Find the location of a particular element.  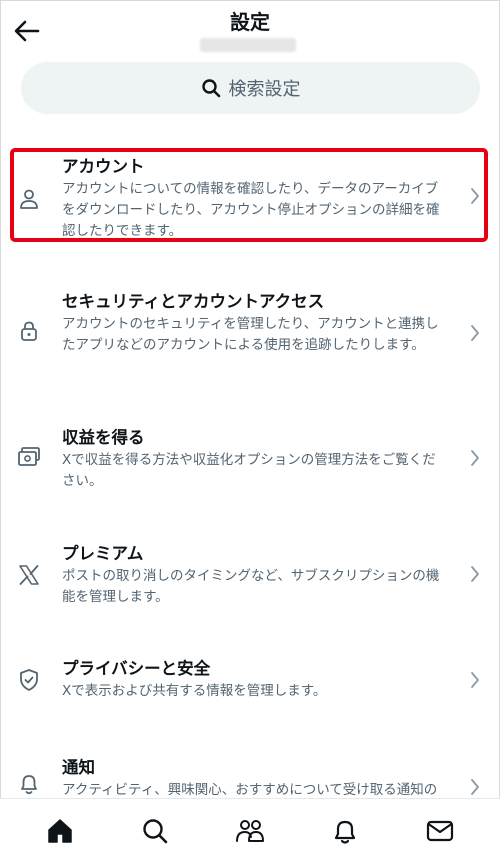

settings-item-description: ポストの取り消しのタイミングなど、サブスクリプションの機能を管理します。 is located at coordinates (251, 586).